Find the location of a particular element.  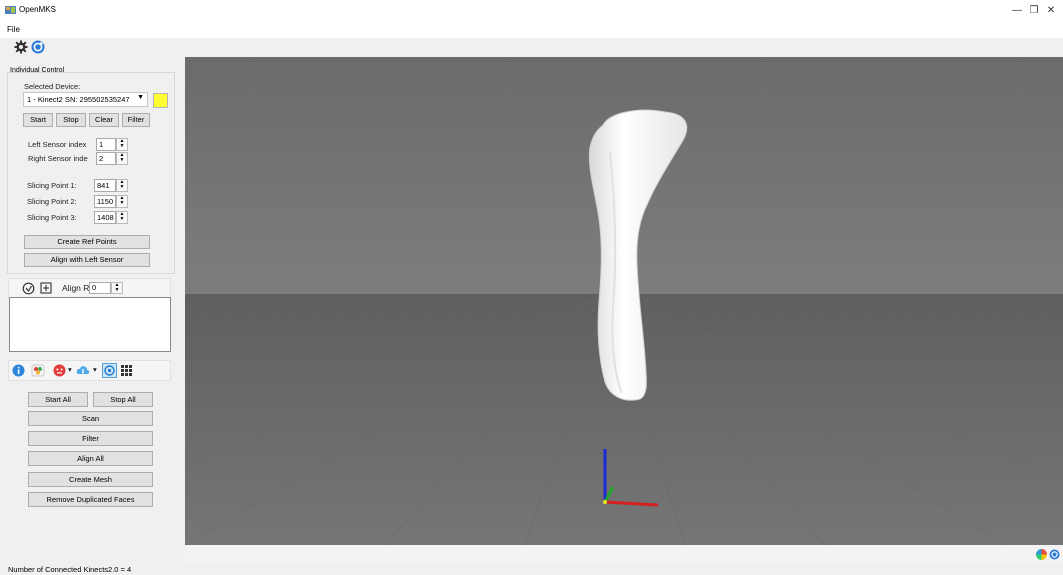

slicing-point-2-value: 1150 is located at coordinates (105, 201).